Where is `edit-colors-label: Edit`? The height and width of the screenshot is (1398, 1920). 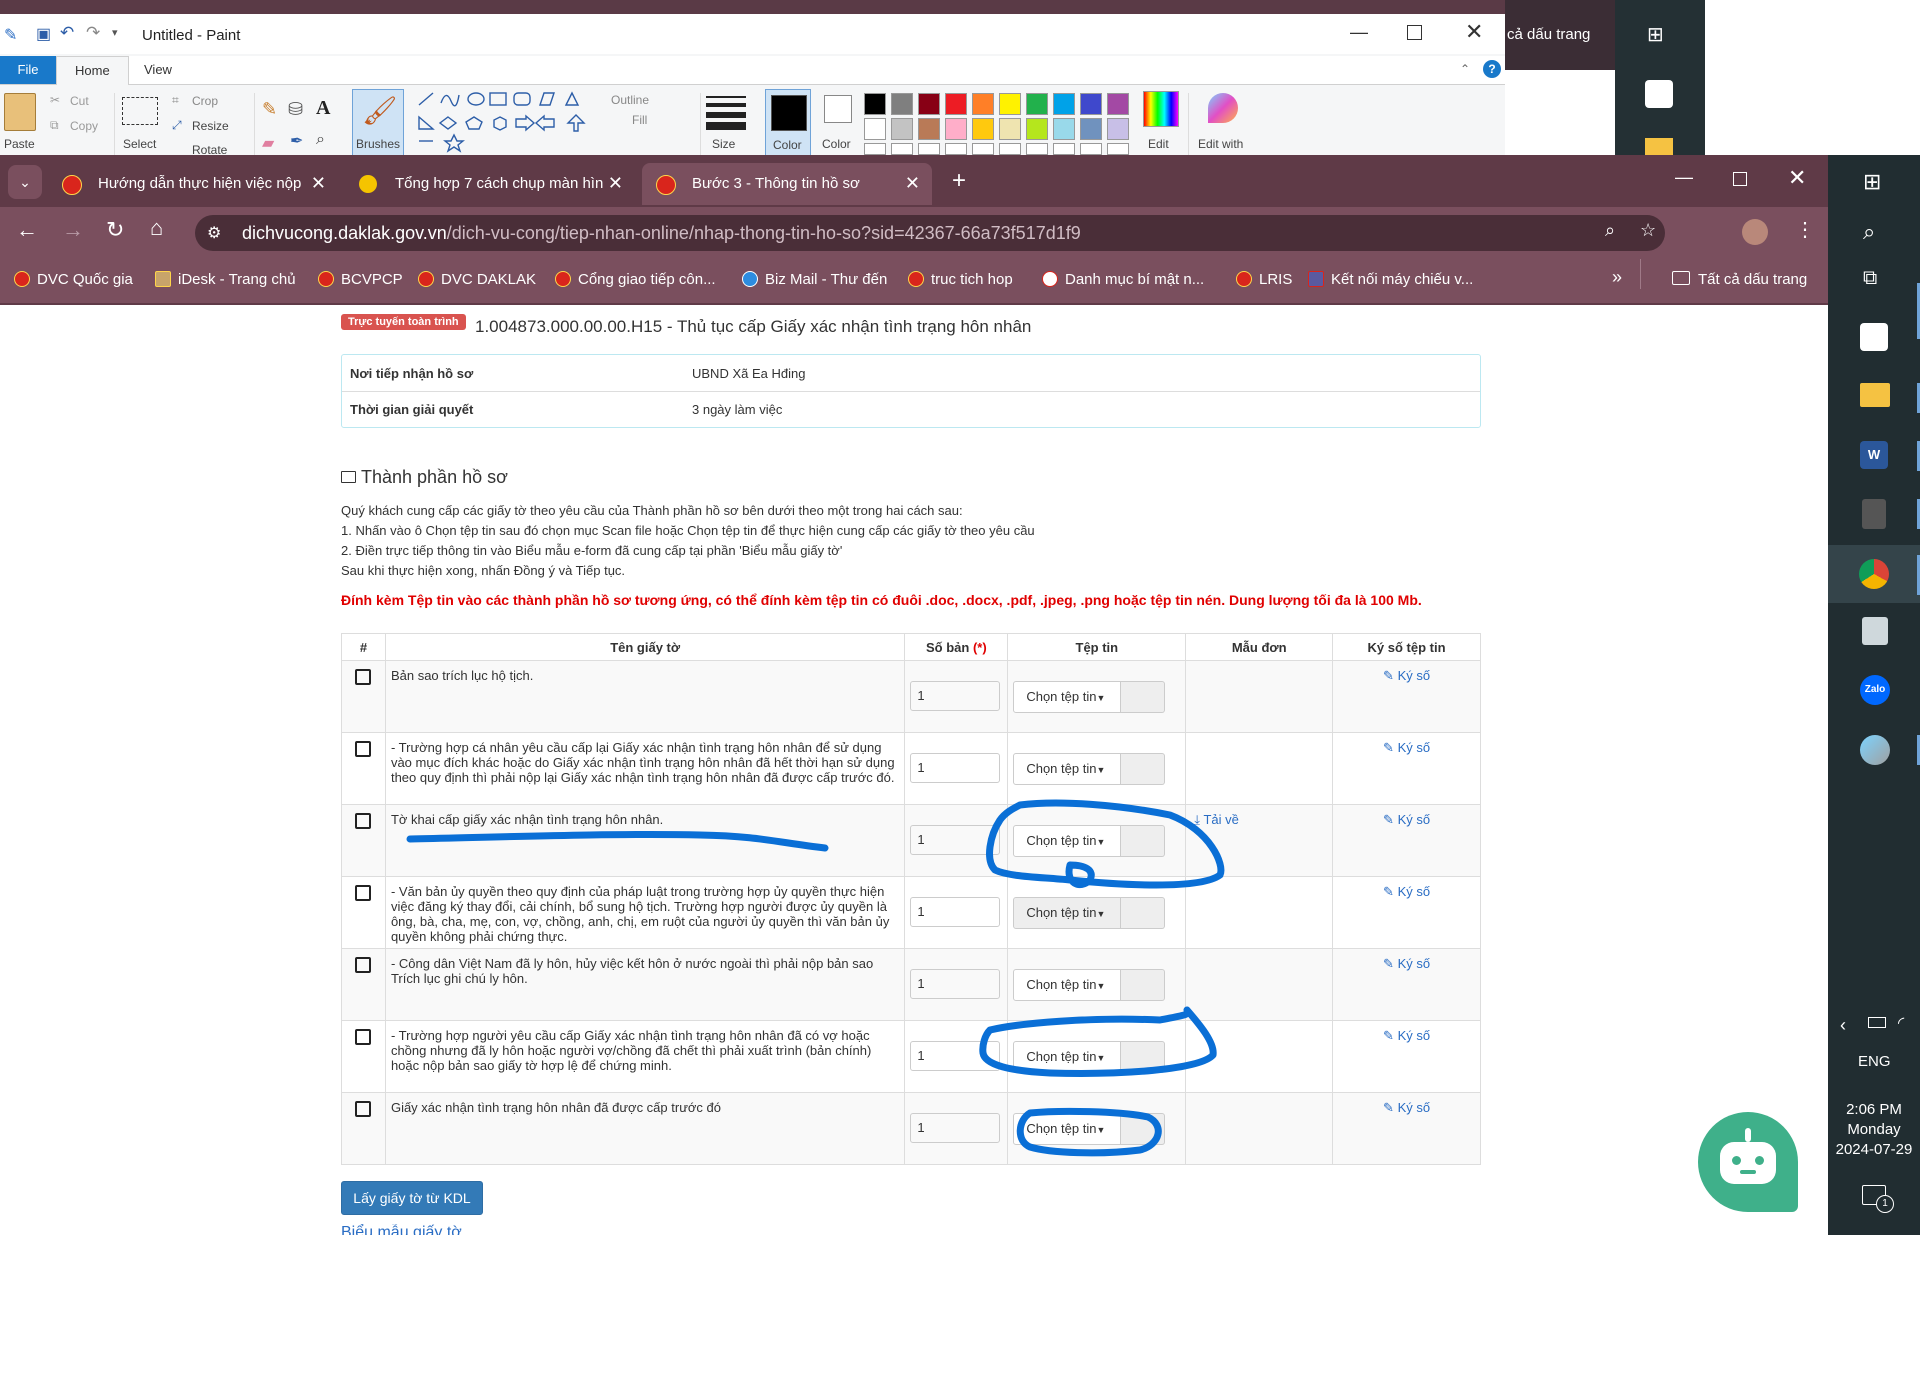
edit-colors-label: Edit is located at coordinates (1158, 144).